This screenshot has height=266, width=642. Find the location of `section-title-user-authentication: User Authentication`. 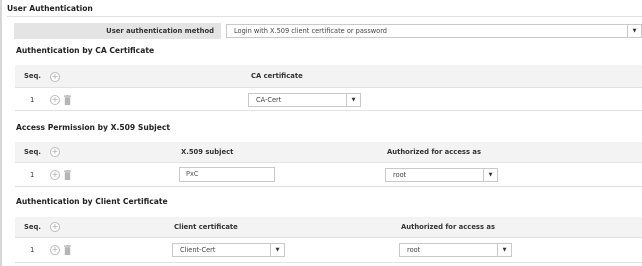

section-title-user-authentication: User Authentication is located at coordinates (50, 8).